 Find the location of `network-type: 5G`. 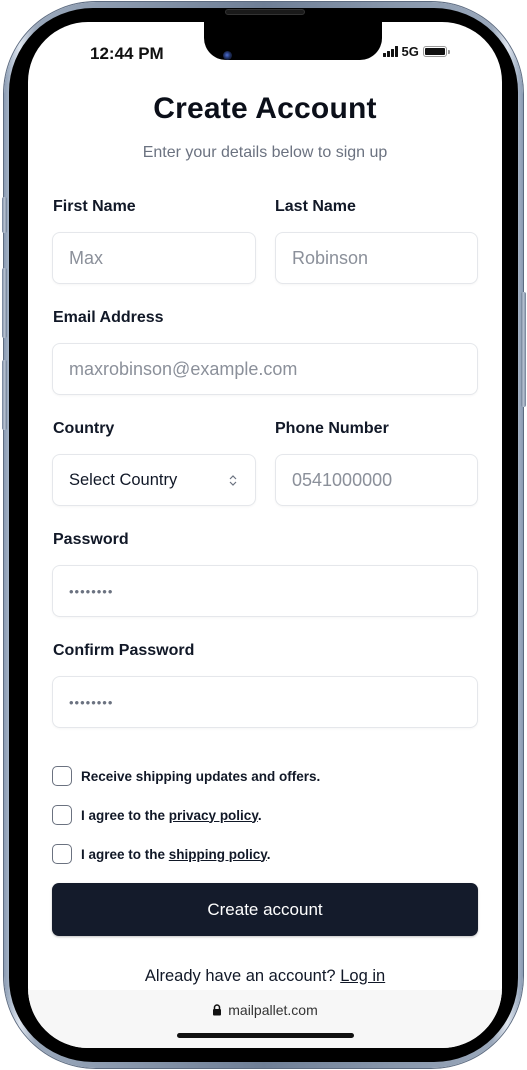

network-type: 5G is located at coordinates (410, 51).